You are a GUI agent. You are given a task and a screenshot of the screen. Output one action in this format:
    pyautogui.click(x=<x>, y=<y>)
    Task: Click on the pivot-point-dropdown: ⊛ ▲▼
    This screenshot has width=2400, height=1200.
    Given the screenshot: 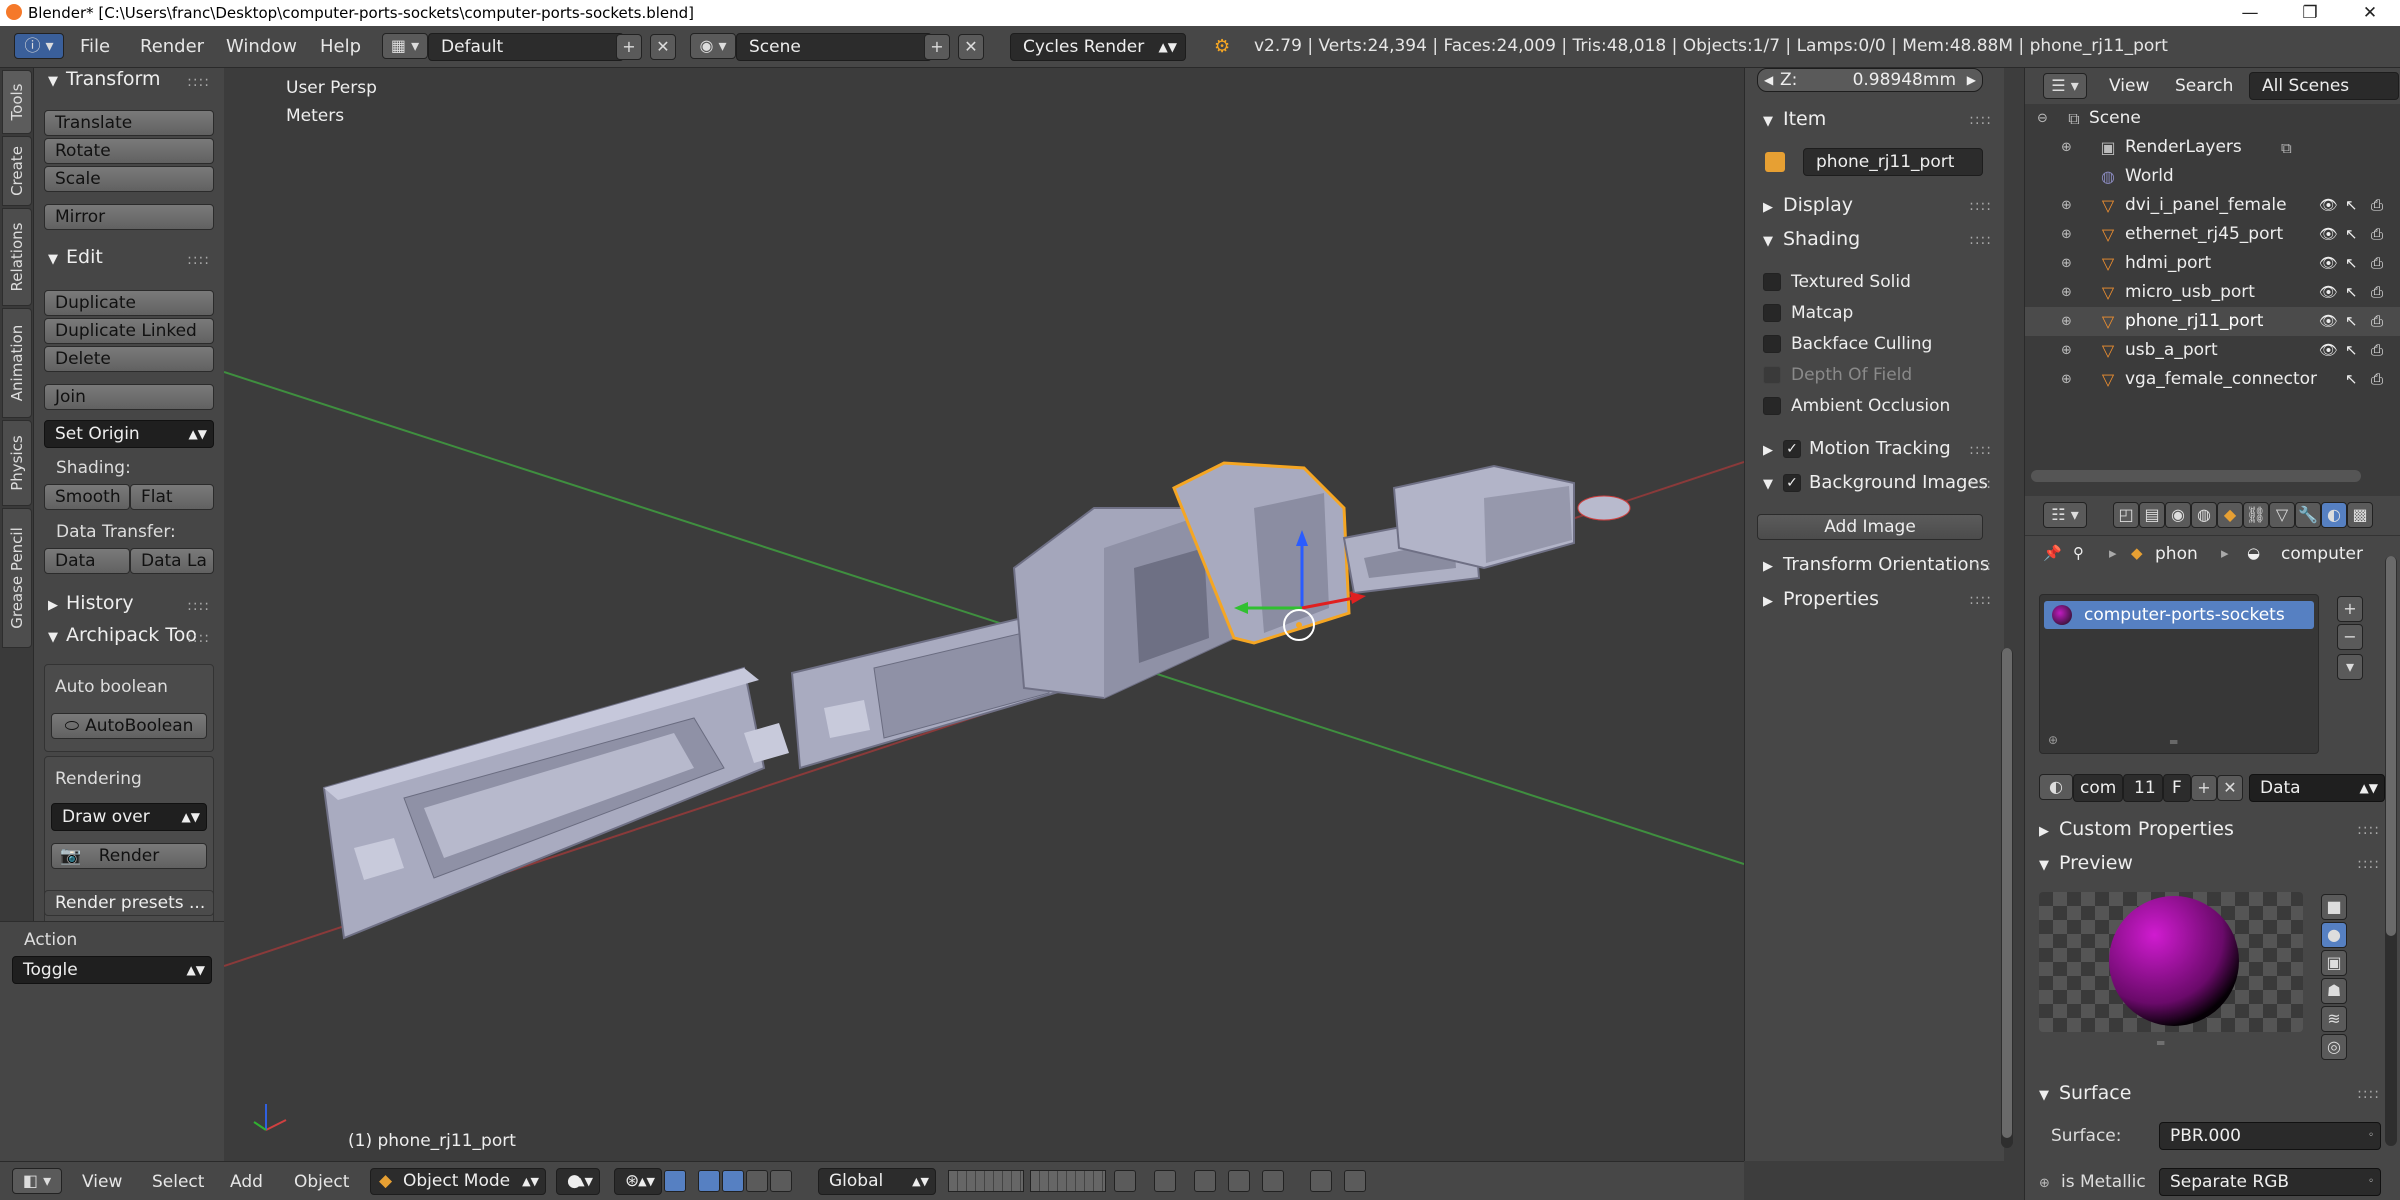 What is the action you would take?
    pyautogui.click(x=638, y=1181)
    